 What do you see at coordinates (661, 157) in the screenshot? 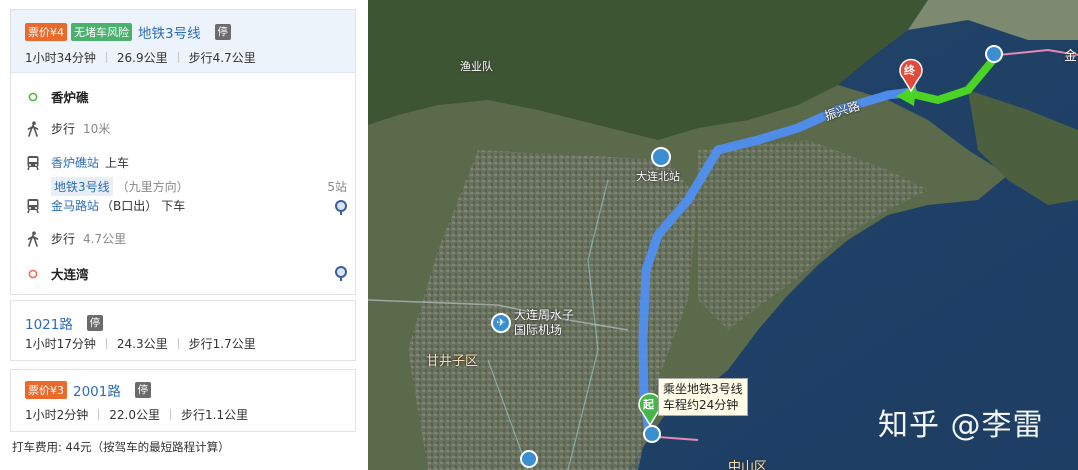
I see `train-station-icon` at bounding box center [661, 157].